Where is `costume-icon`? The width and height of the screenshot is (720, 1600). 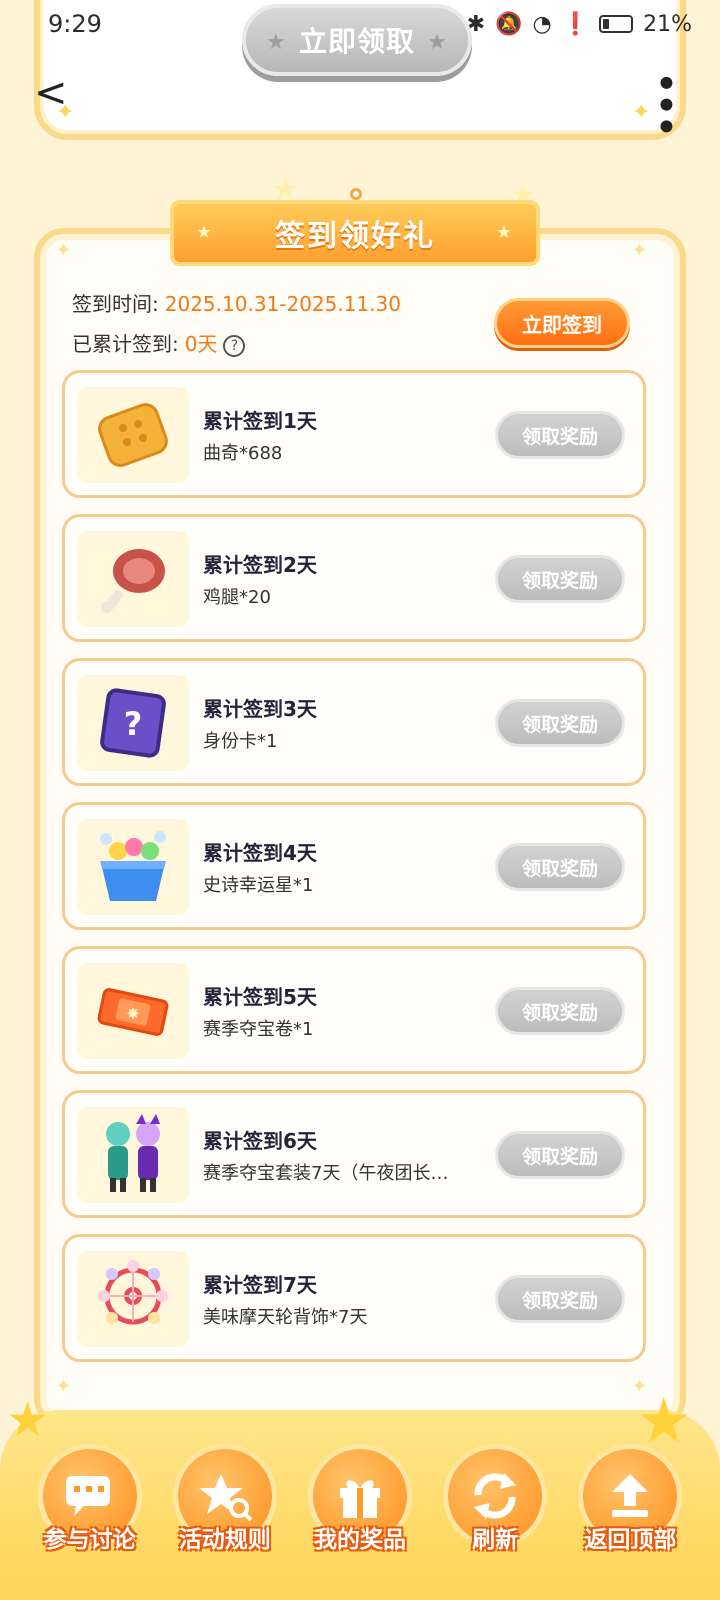
costume-icon is located at coordinates (133, 1155).